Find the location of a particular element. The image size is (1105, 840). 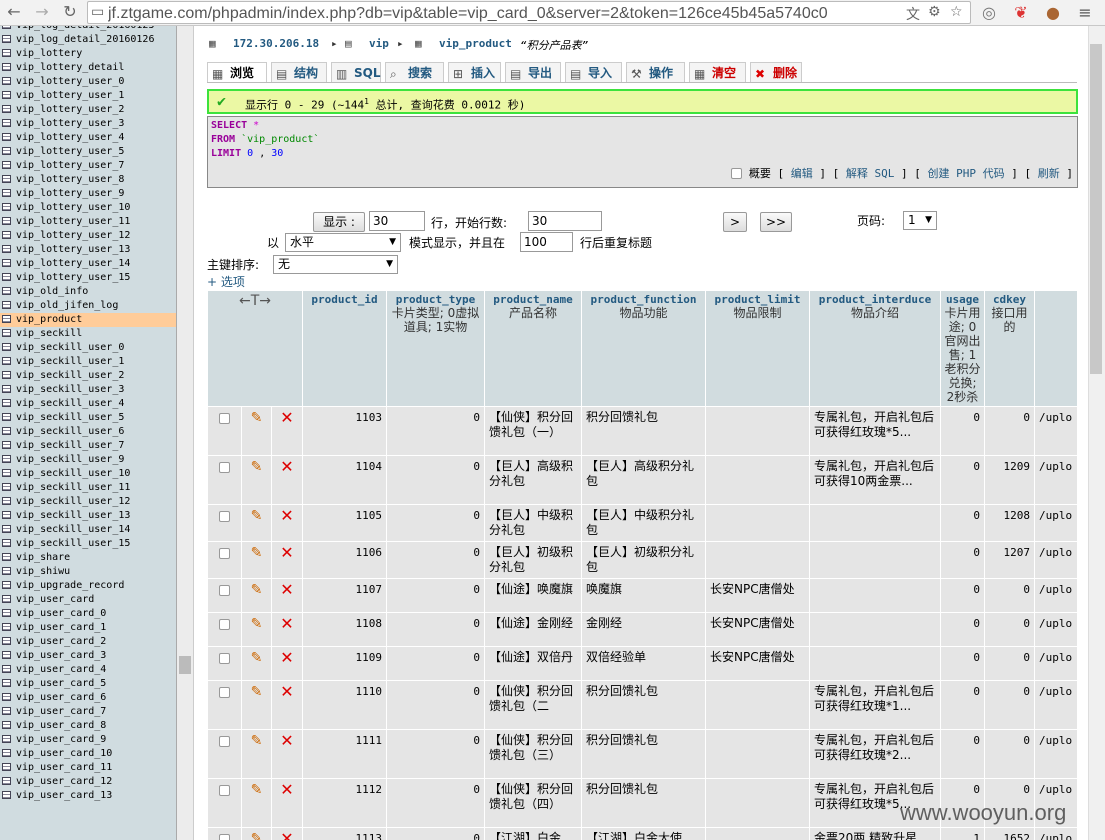

edit-sql-link: 编辑 is located at coordinates (802, 173).